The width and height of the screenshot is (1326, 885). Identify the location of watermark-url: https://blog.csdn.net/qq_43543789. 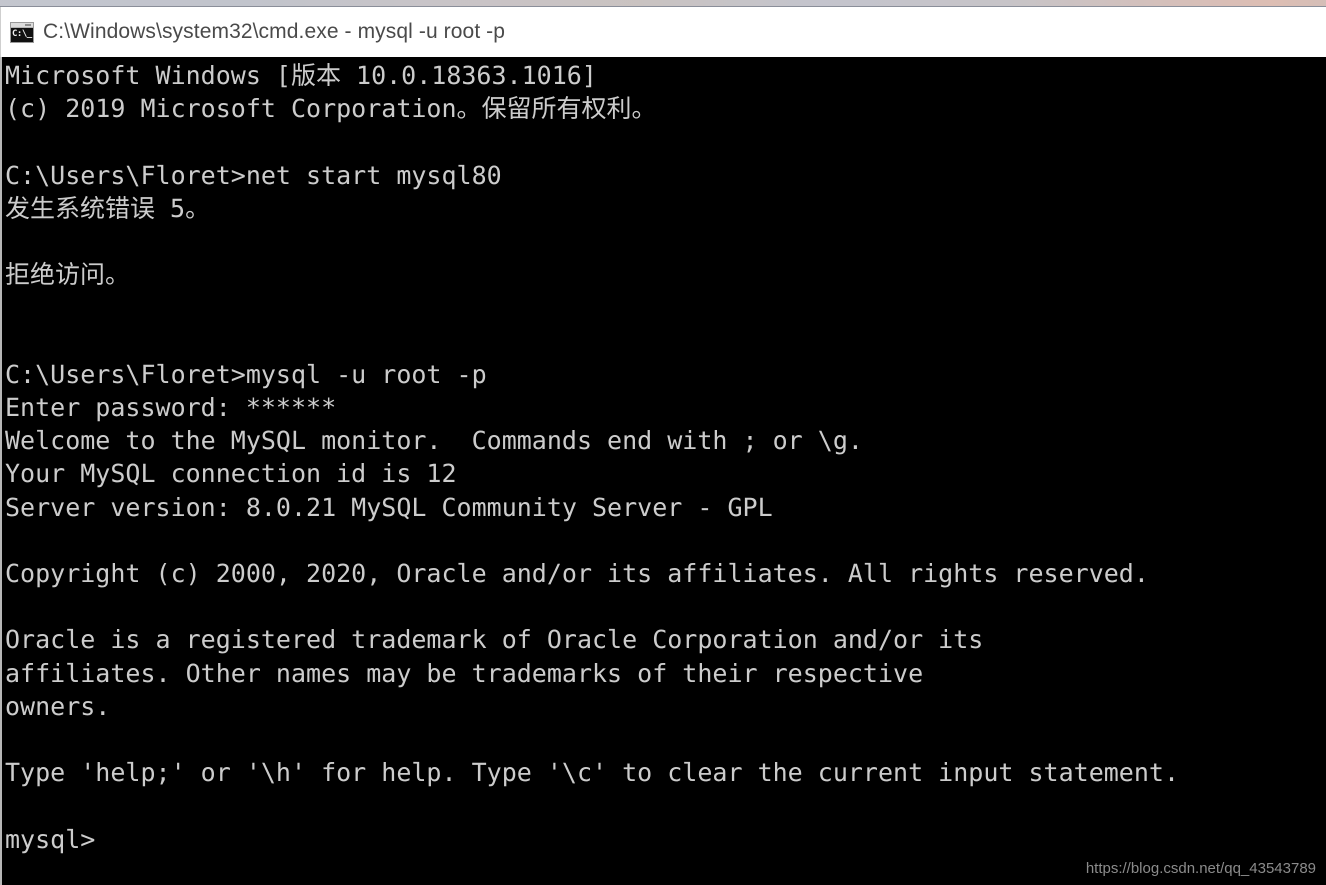
(1200, 868).